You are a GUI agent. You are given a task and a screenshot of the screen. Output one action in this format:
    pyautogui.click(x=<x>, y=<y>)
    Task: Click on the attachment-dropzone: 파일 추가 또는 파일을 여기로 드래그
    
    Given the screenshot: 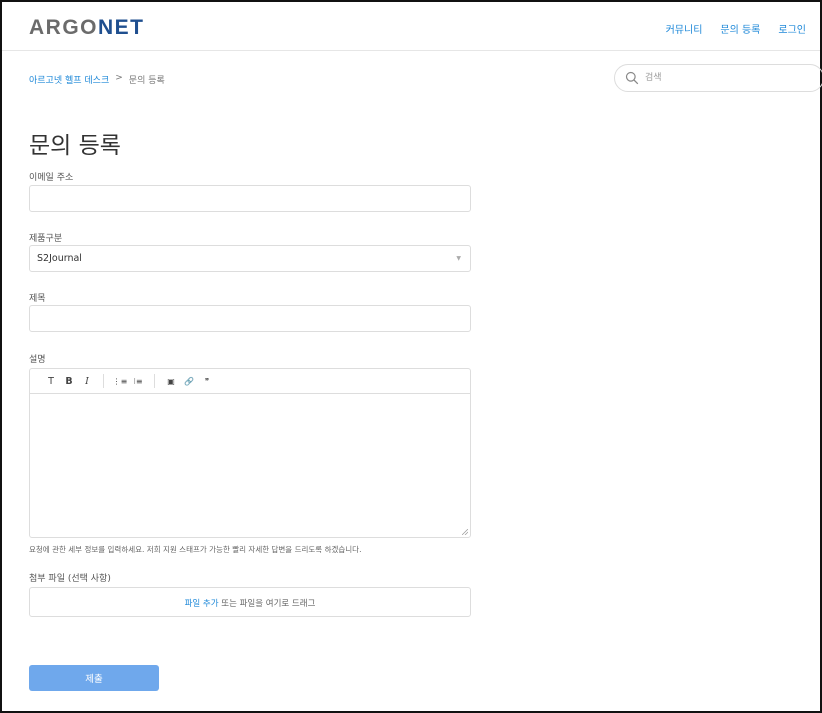 What is the action you would take?
    pyautogui.click(x=250, y=602)
    